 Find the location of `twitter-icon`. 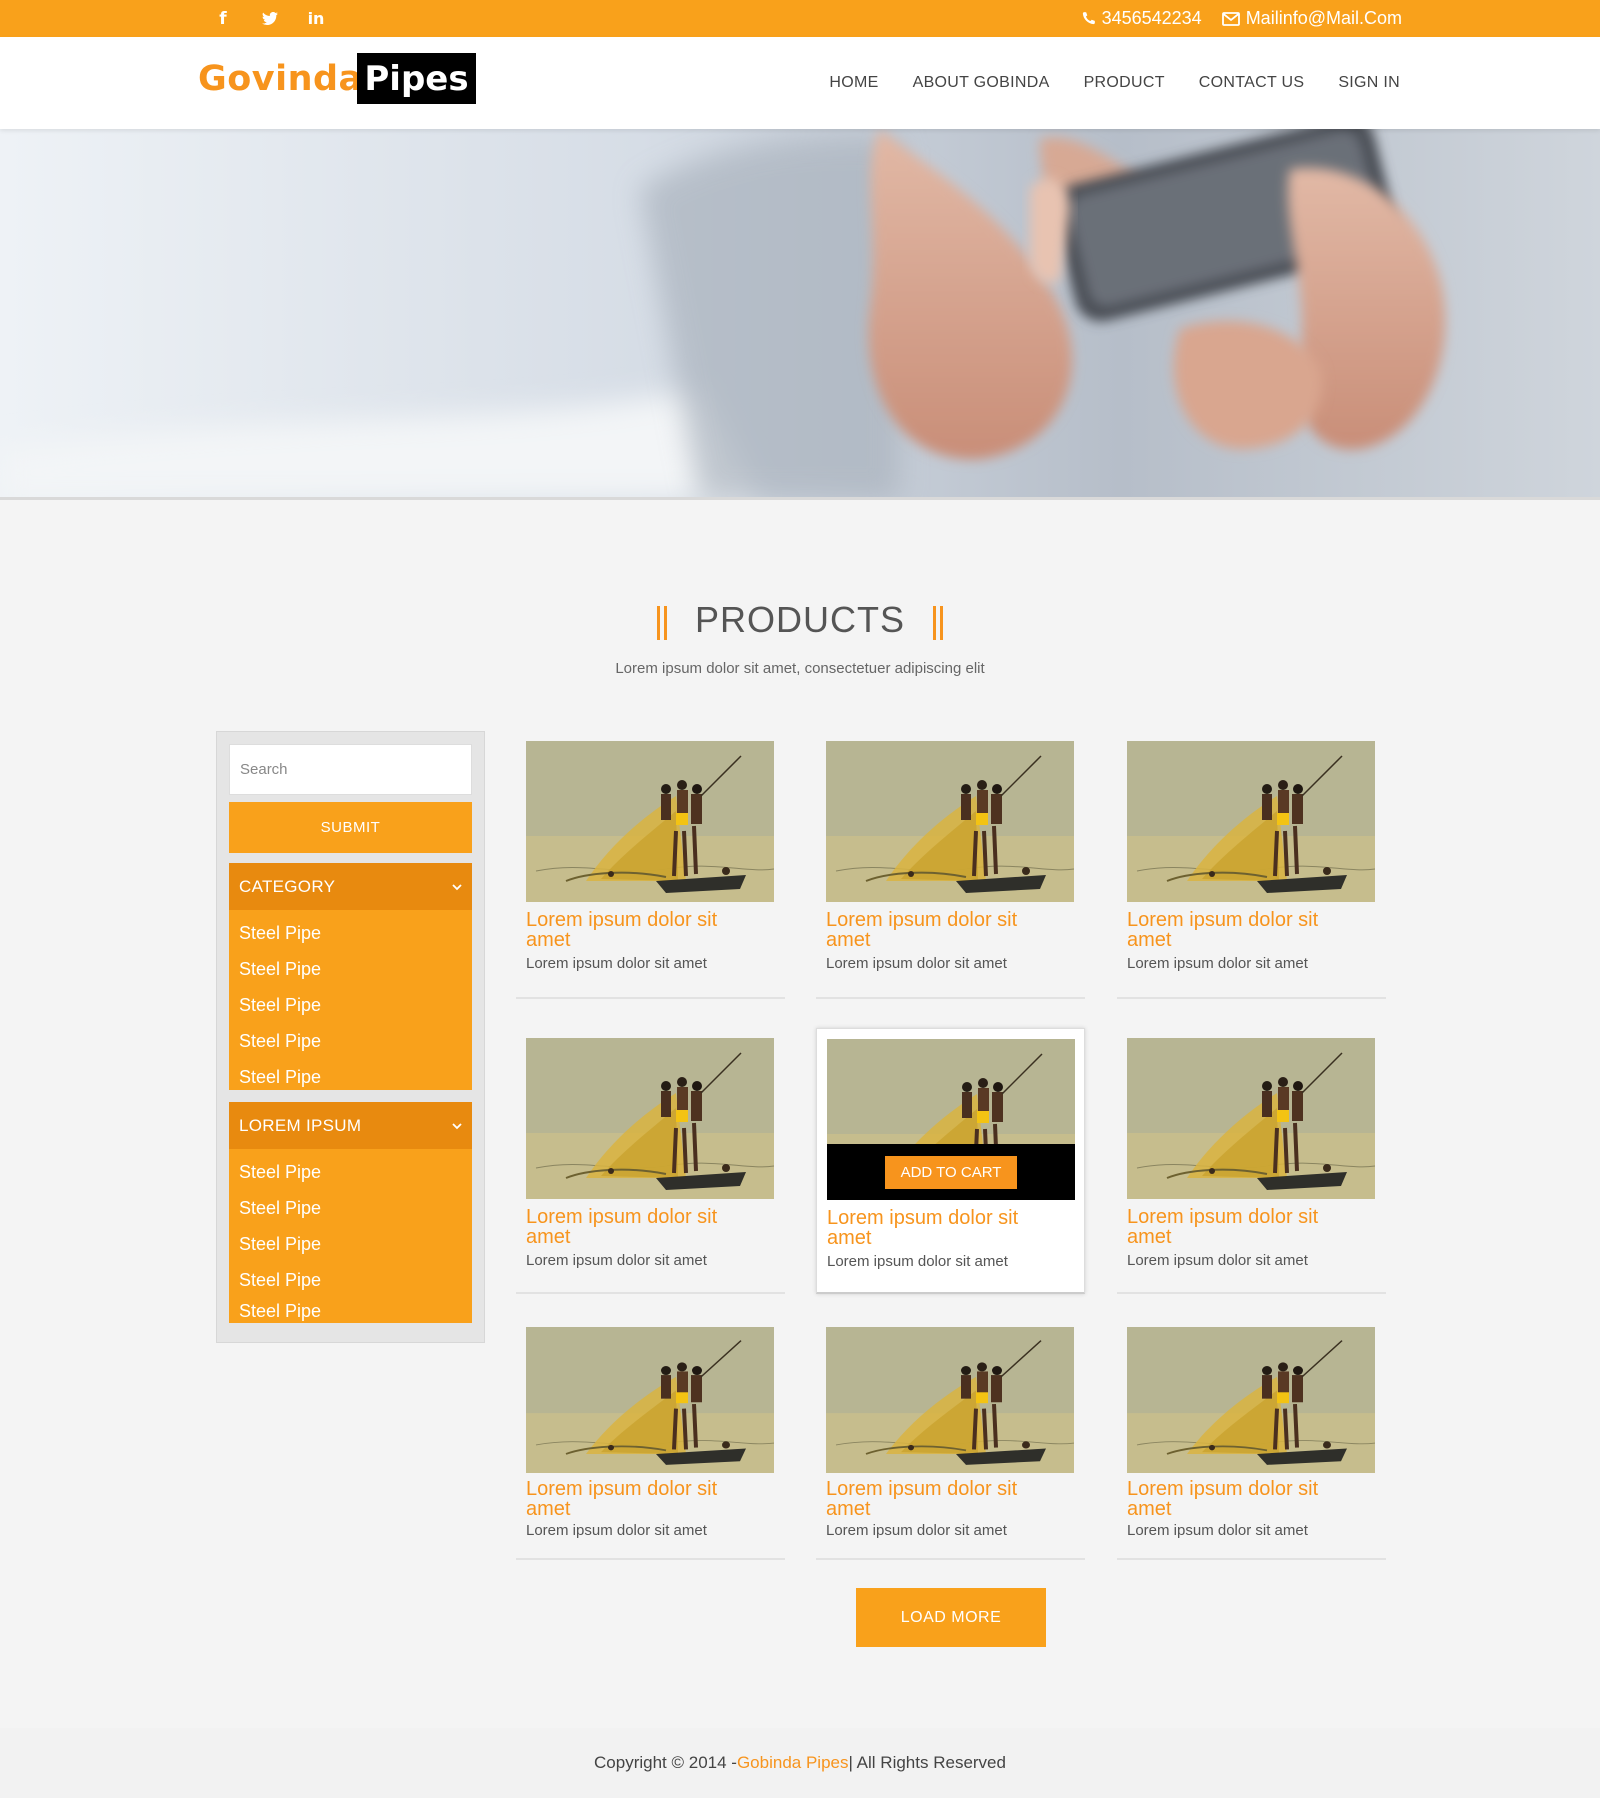

twitter-icon is located at coordinates (270, 18).